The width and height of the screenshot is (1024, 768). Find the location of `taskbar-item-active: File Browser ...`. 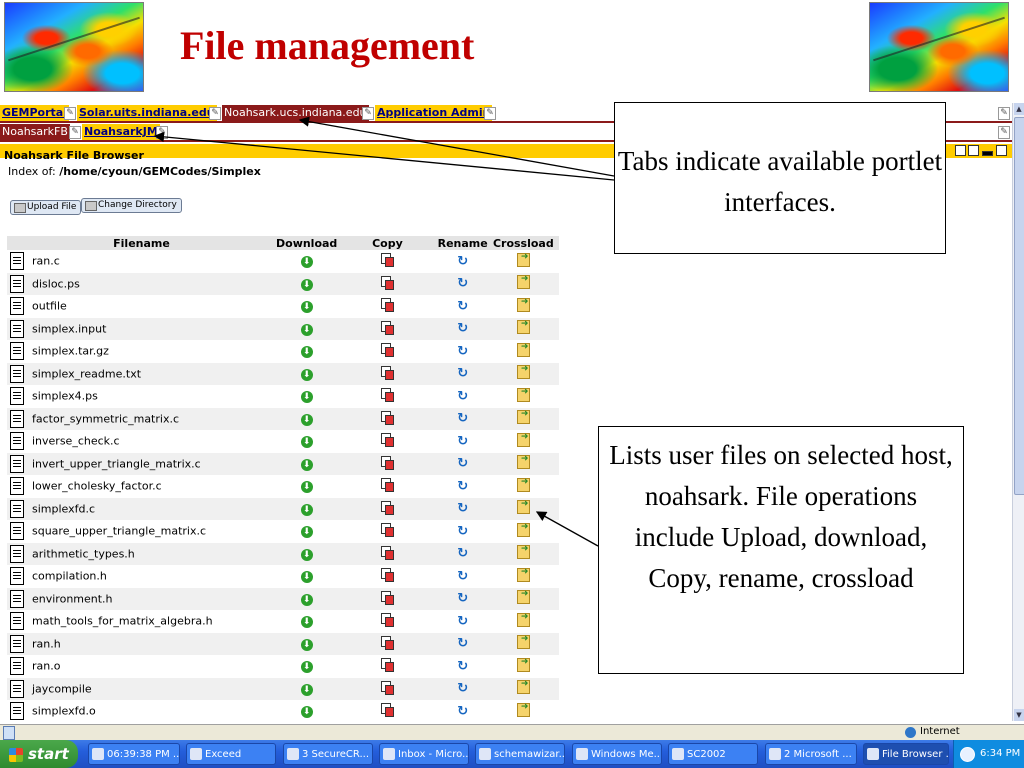

taskbar-item-active: File Browser ... is located at coordinates (906, 754).